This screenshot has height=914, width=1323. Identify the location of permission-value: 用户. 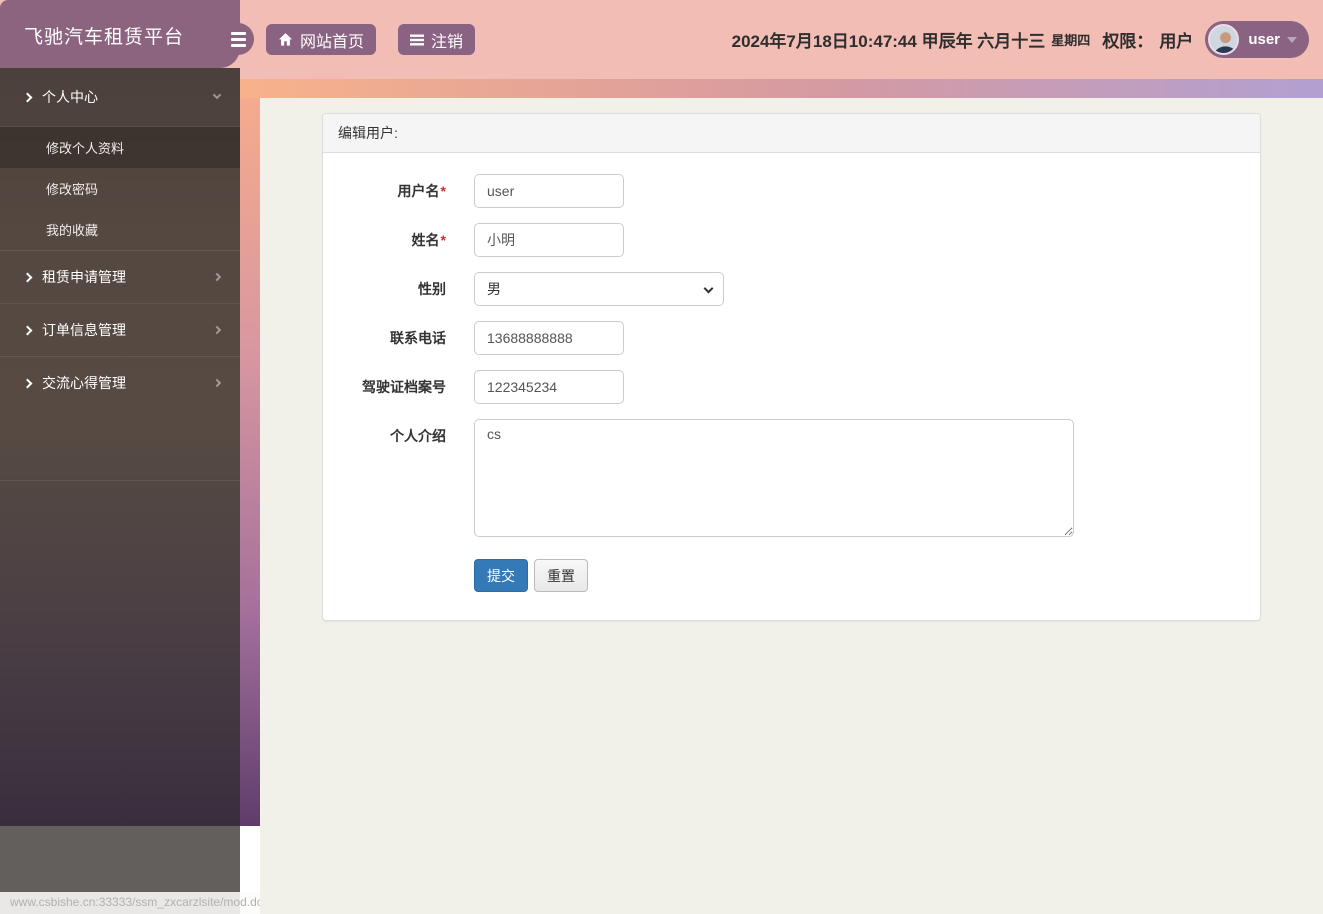
(1176, 41).